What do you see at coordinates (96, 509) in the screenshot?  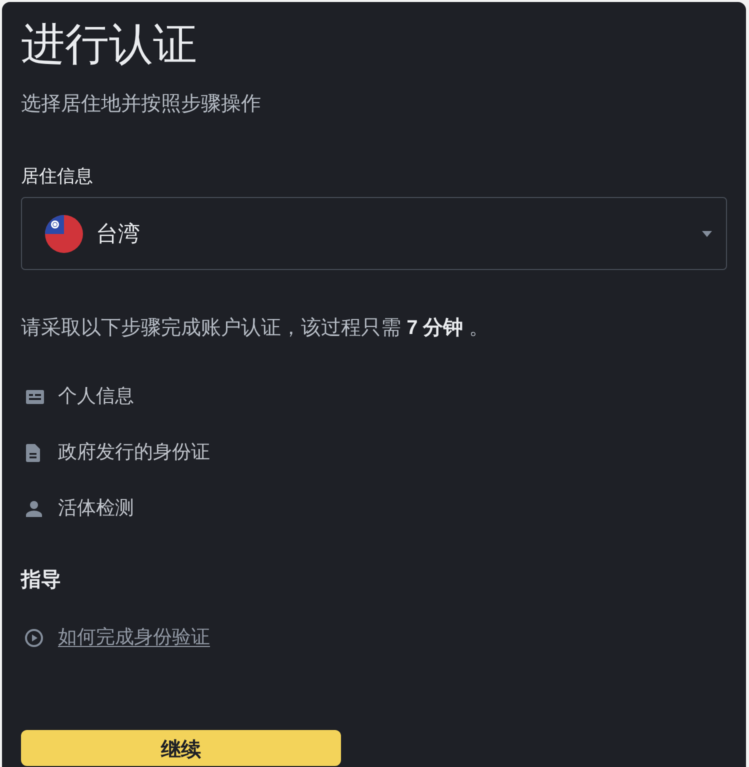 I see `step-label: 活体检测` at bounding box center [96, 509].